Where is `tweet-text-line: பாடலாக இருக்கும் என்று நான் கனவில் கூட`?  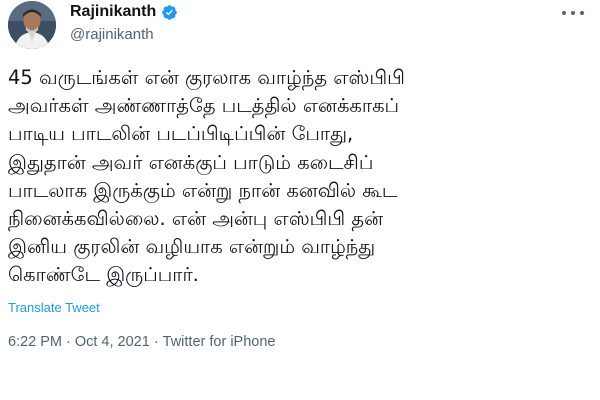 tweet-text-line: பாடலாக இருக்கும் என்று நான் கனவில் கூட is located at coordinates (203, 190).